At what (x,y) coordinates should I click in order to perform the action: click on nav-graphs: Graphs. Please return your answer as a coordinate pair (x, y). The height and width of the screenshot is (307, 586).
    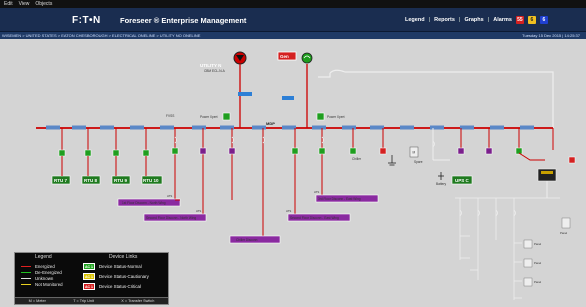
    Looking at the image, I should click on (473, 20).